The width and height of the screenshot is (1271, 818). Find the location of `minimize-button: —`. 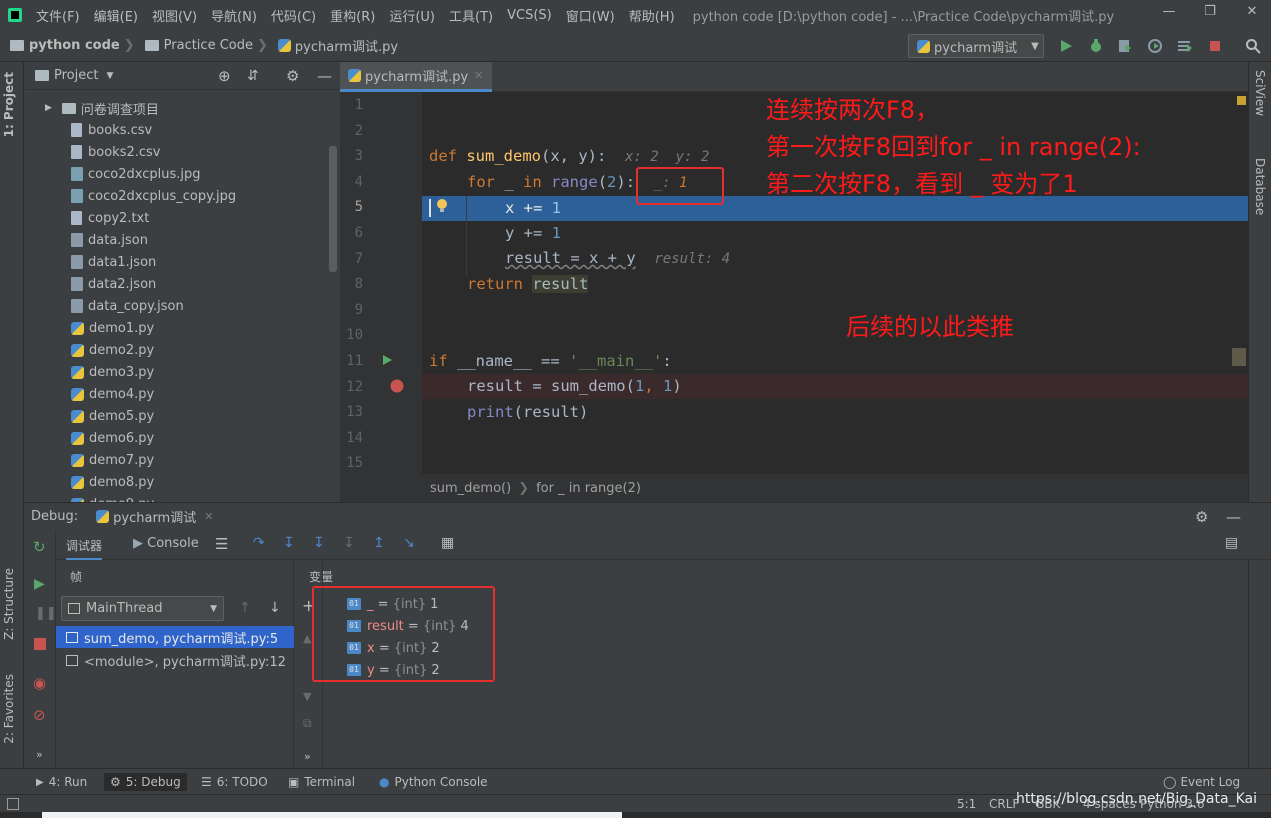

minimize-button: — is located at coordinates (1169, 15).